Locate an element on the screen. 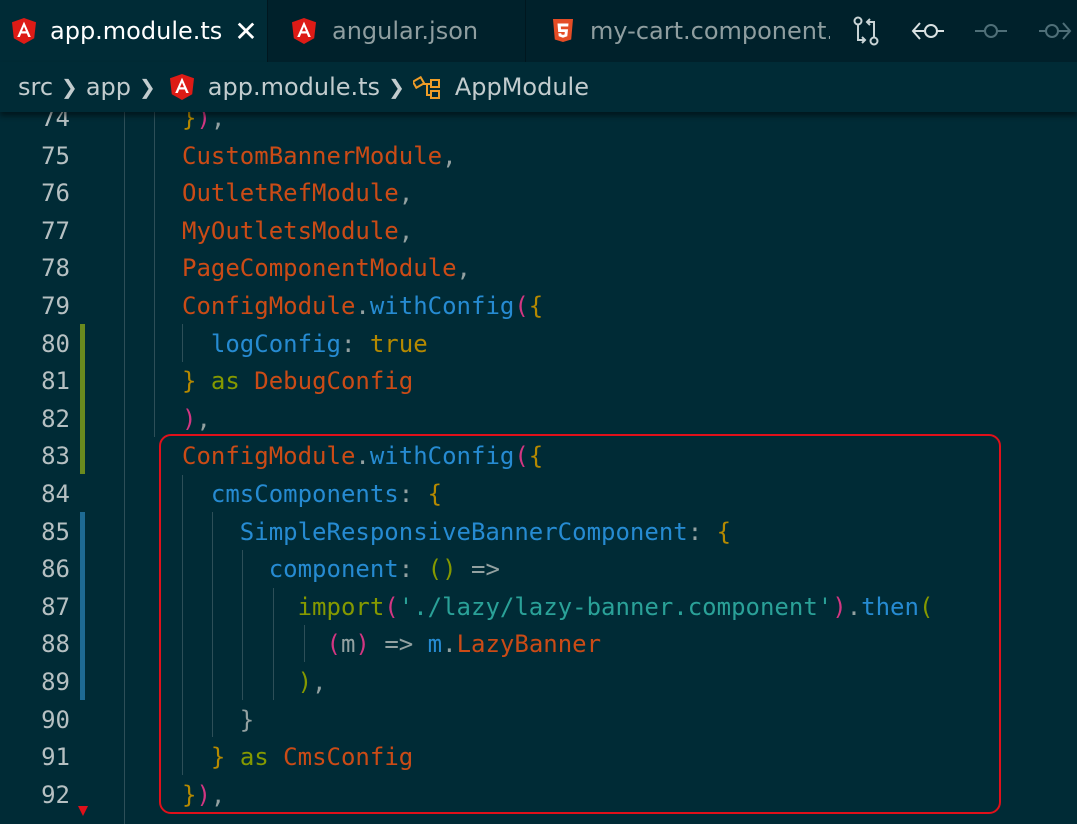 This screenshot has width=1077, height=824. line-number: 92 is located at coordinates (55, 794).